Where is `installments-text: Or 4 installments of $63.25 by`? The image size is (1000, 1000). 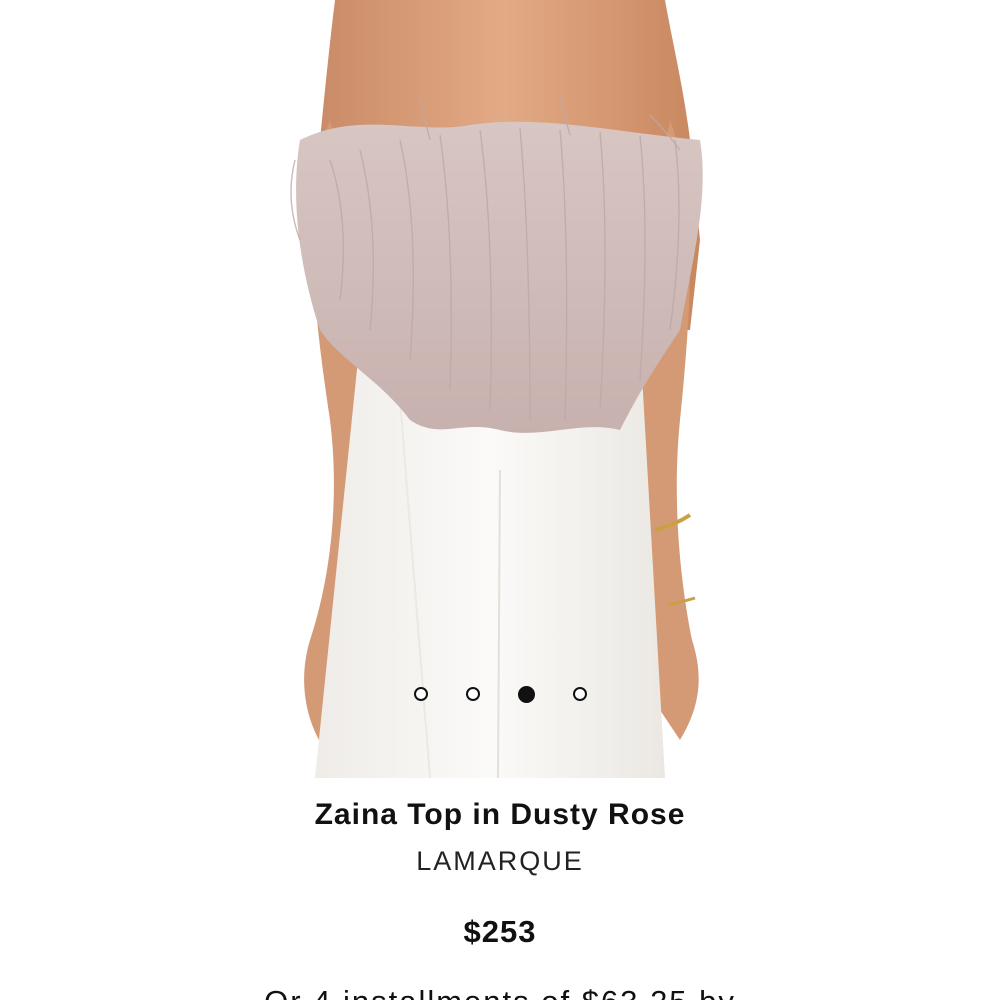 installments-text: Or 4 installments of $63.25 by is located at coordinates (500, 992).